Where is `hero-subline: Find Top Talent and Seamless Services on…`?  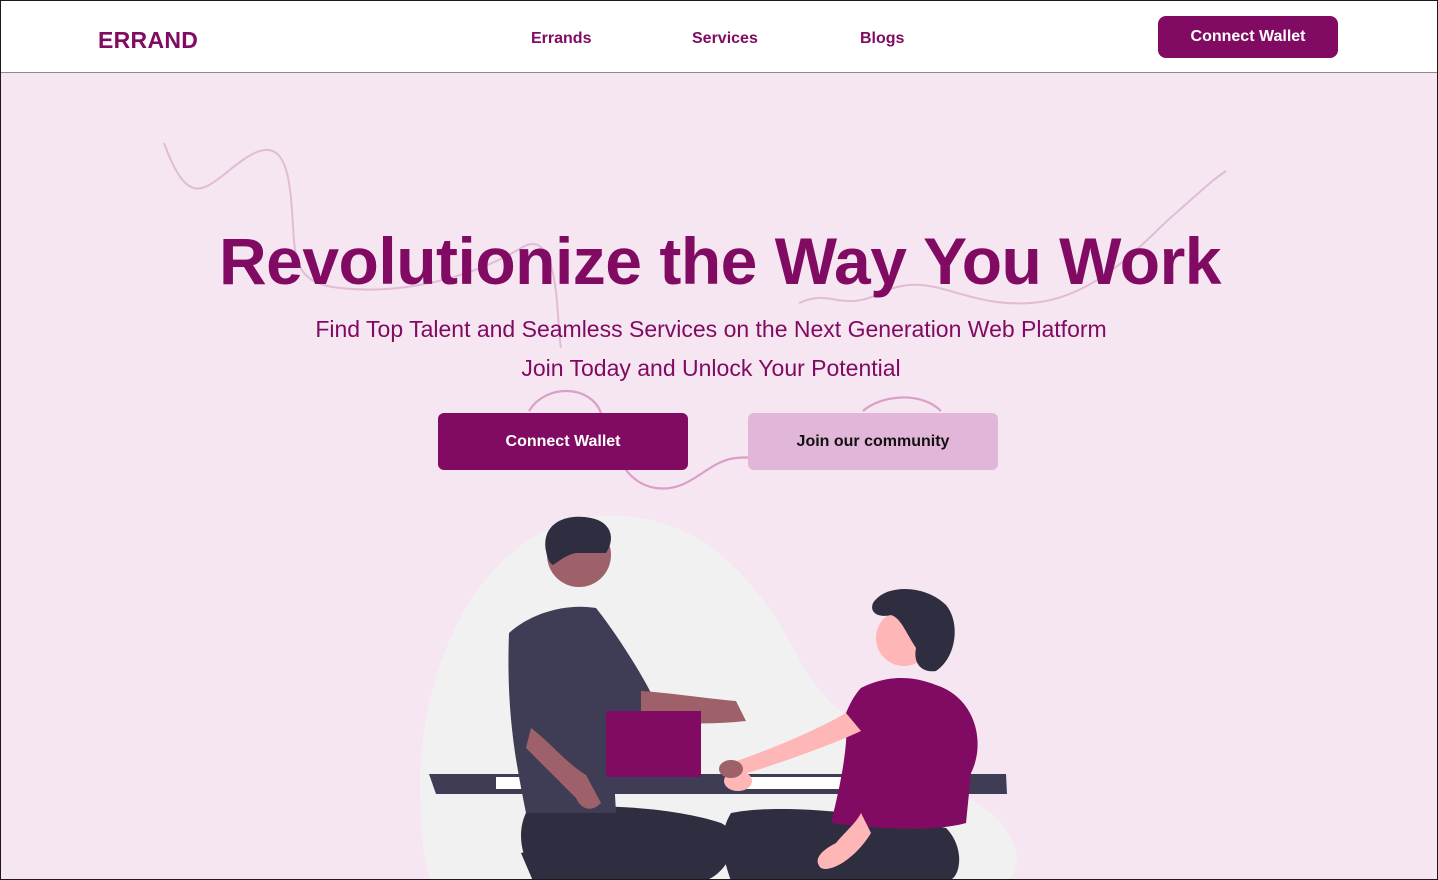
hero-subline: Find Top Talent and Seamless Services on… is located at coordinates (711, 329).